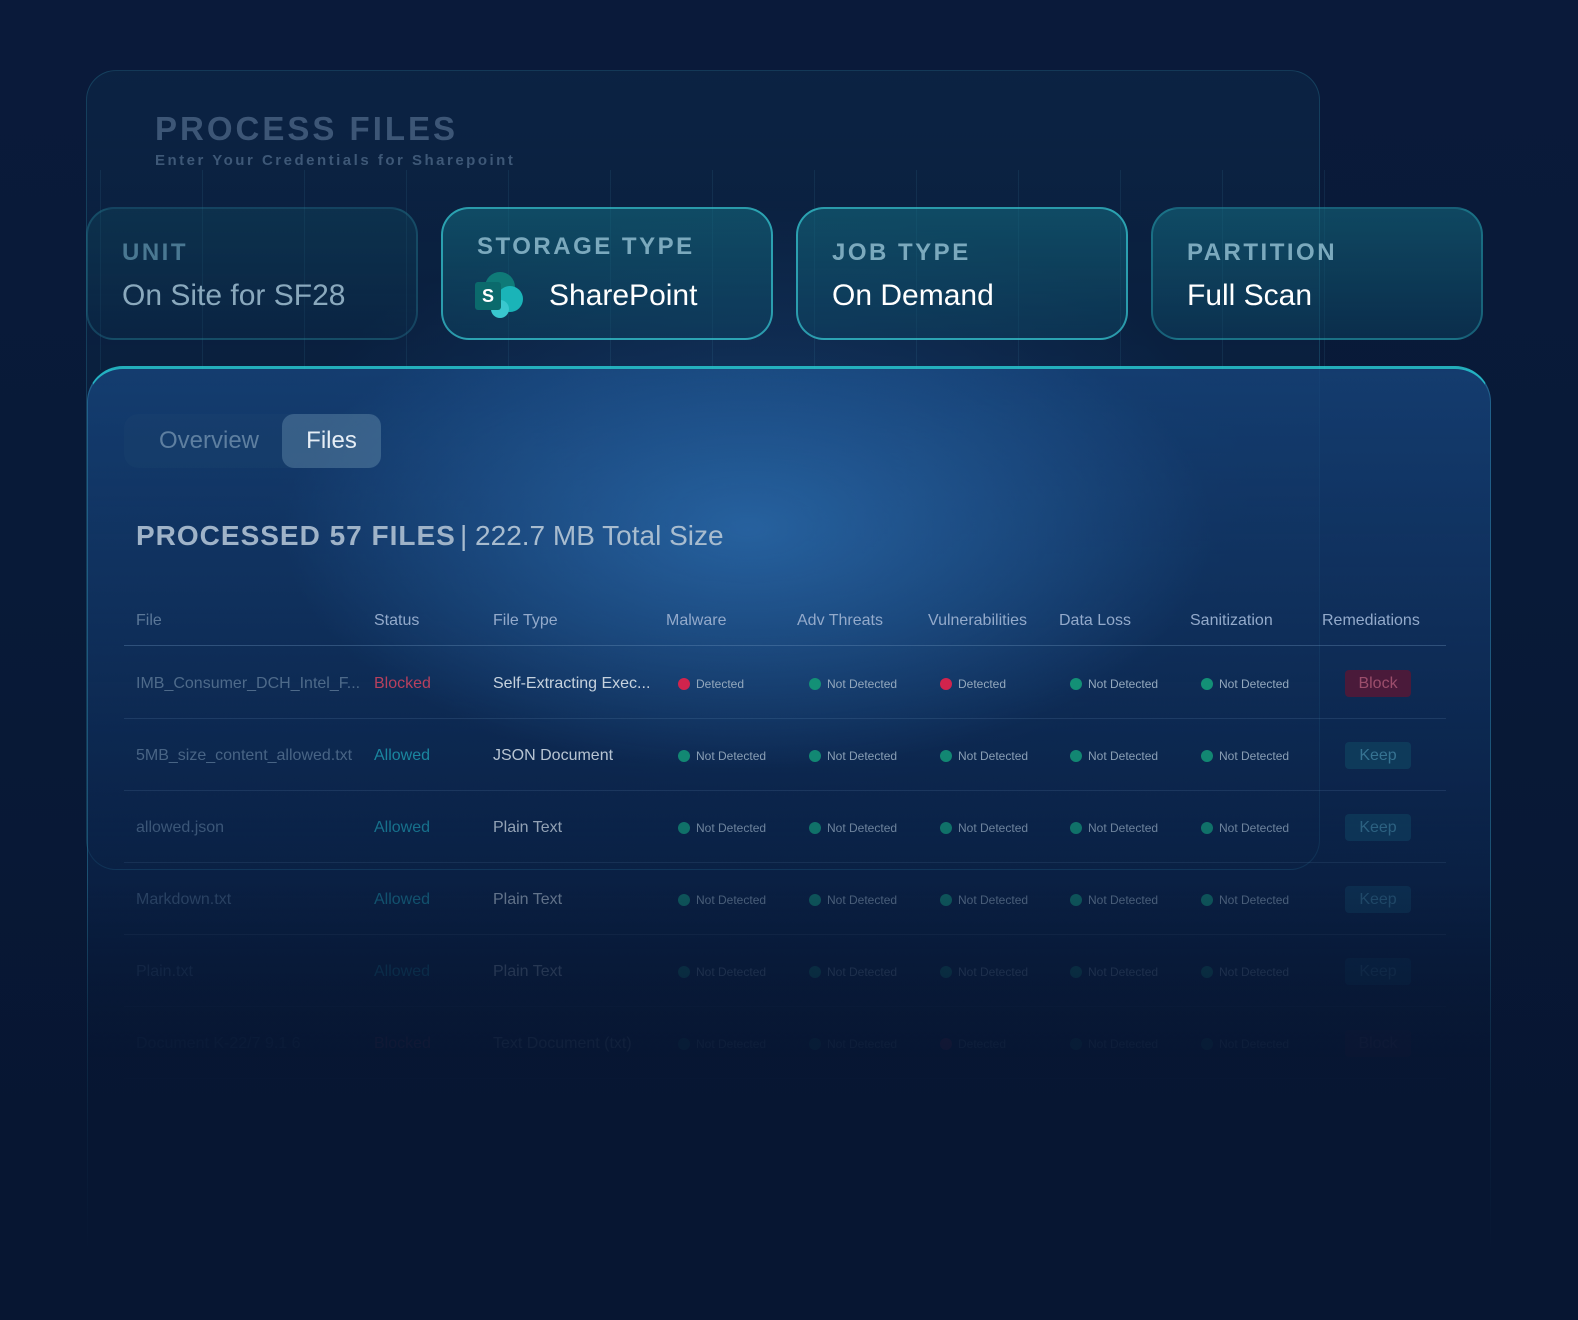 This screenshot has width=1578, height=1320. What do you see at coordinates (1371, 621) in the screenshot?
I see `column-remediations: Remediations` at bounding box center [1371, 621].